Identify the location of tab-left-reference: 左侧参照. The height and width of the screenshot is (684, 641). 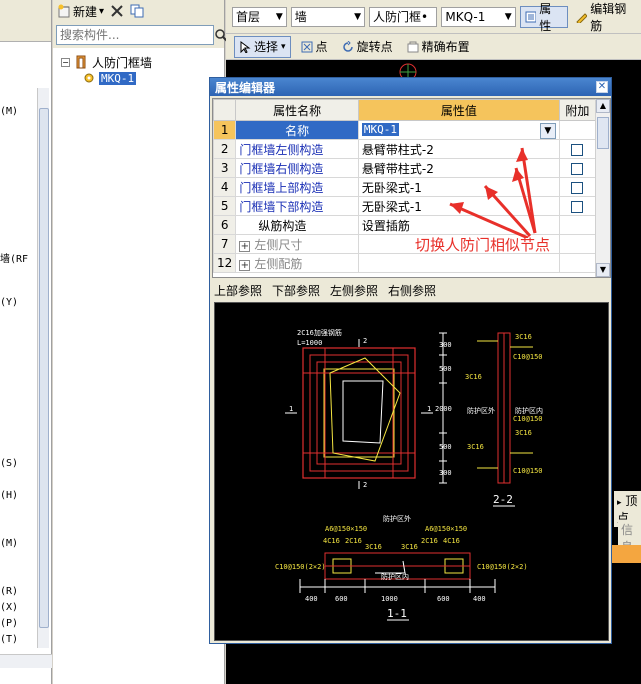
(354, 290).